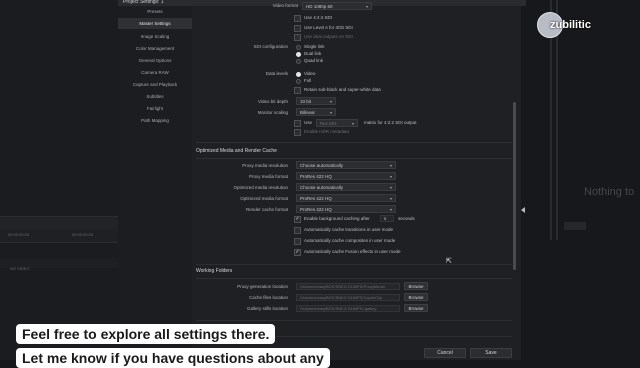 The width and height of the screenshot is (640, 368). Describe the element at coordinates (297, 90) in the screenshot. I see `retain-data-checkbox` at that location.